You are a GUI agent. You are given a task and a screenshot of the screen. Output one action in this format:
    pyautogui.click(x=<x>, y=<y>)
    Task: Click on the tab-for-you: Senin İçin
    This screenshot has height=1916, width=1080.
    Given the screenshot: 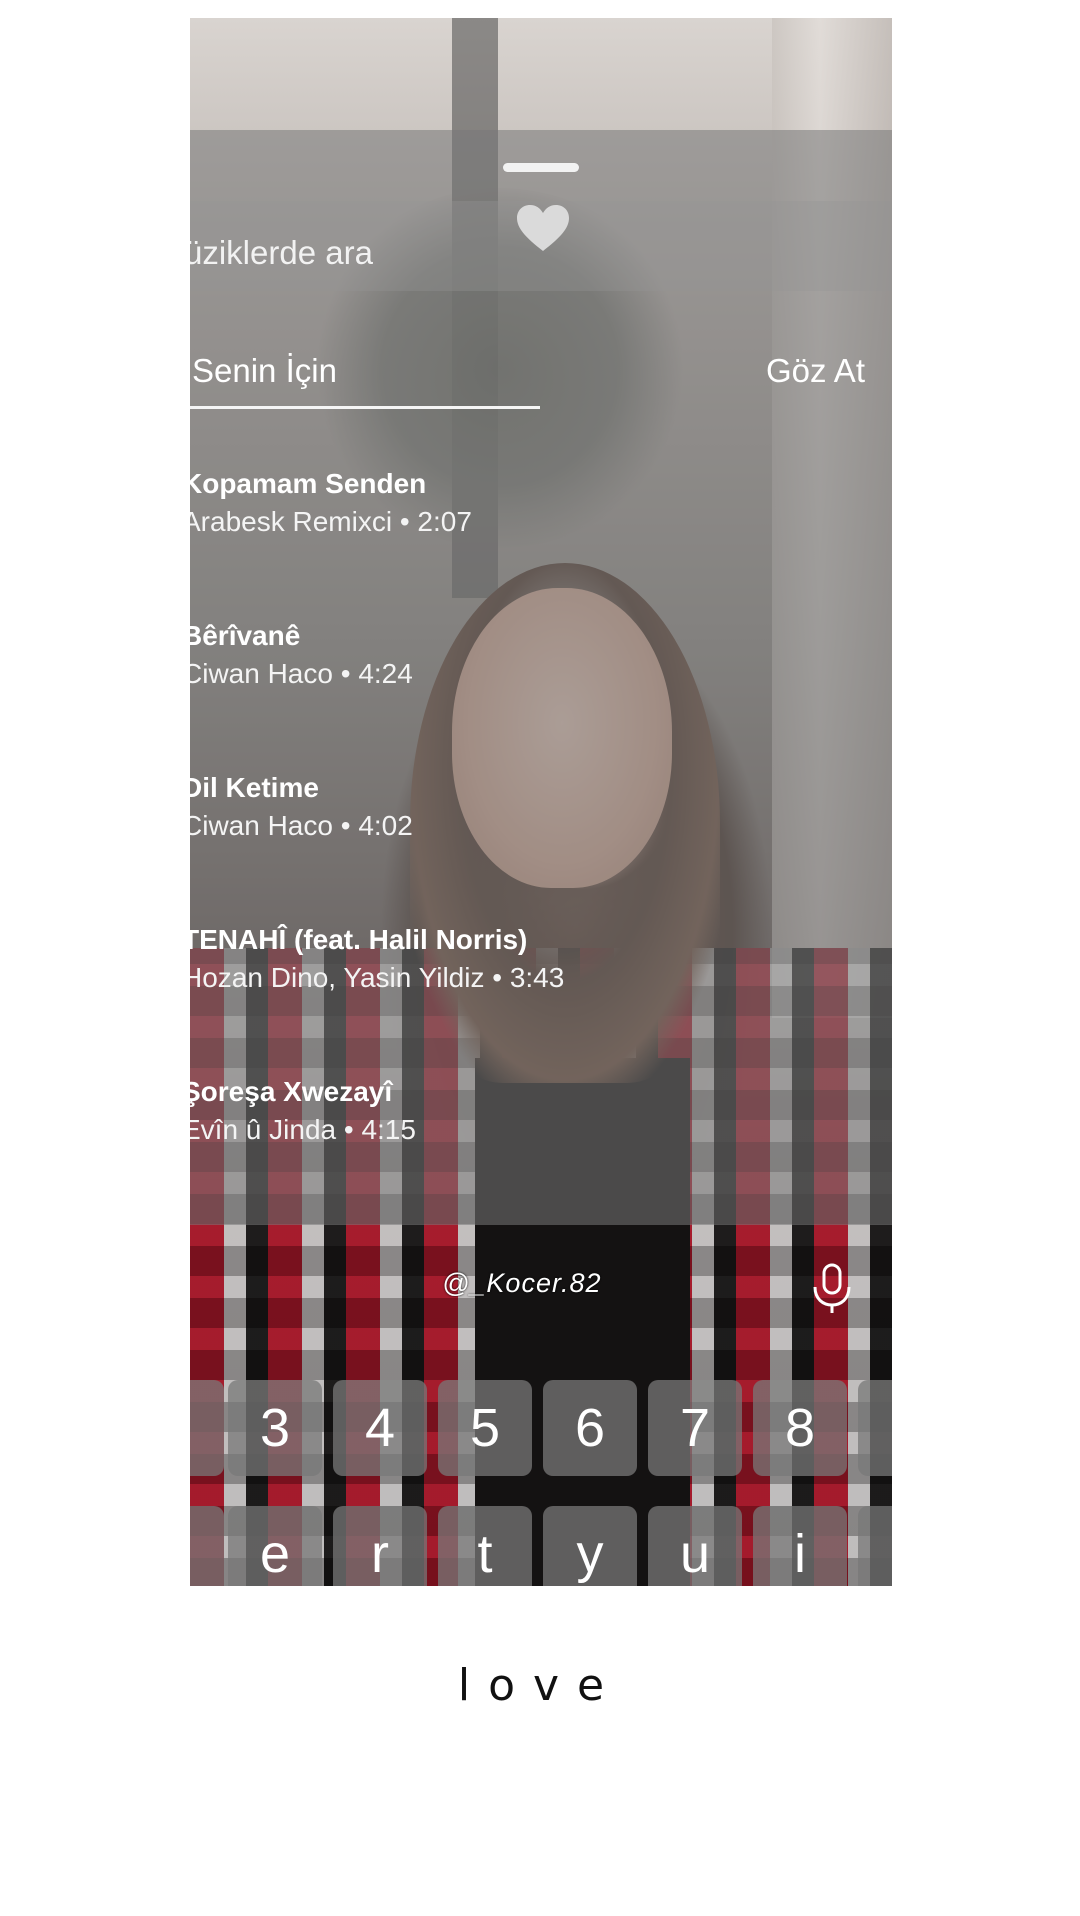 What is the action you would take?
    pyautogui.click(x=264, y=371)
    